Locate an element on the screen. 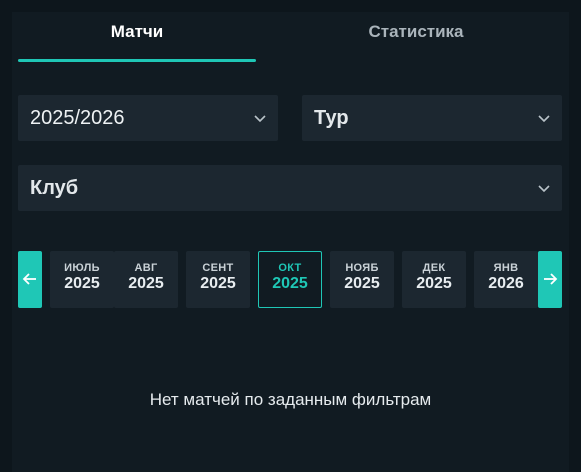  month-item-active: ОКТ 2025 is located at coordinates (290, 279).